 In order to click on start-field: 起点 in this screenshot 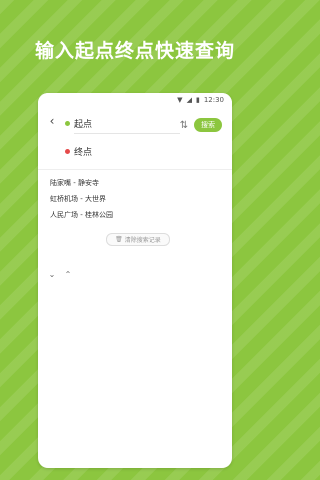, I will do `click(83, 123)`.